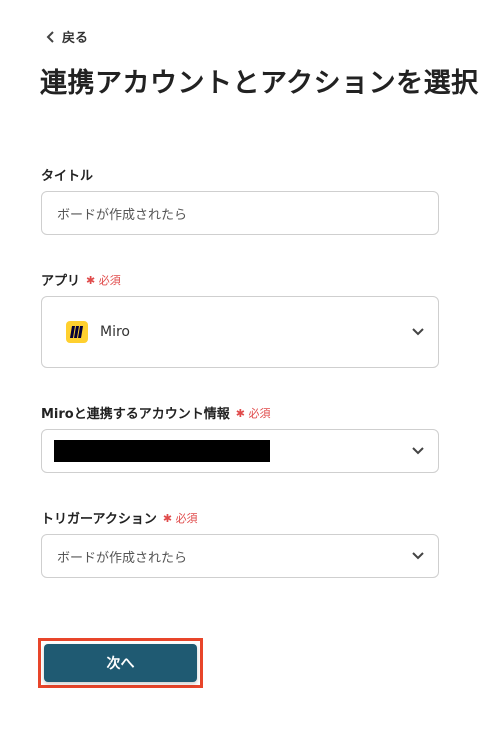 The image size is (497, 739). What do you see at coordinates (119, 519) in the screenshot?
I see `trigger-field-label: トリガーアクション ✱ 必須` at bounding box center [119, 519].